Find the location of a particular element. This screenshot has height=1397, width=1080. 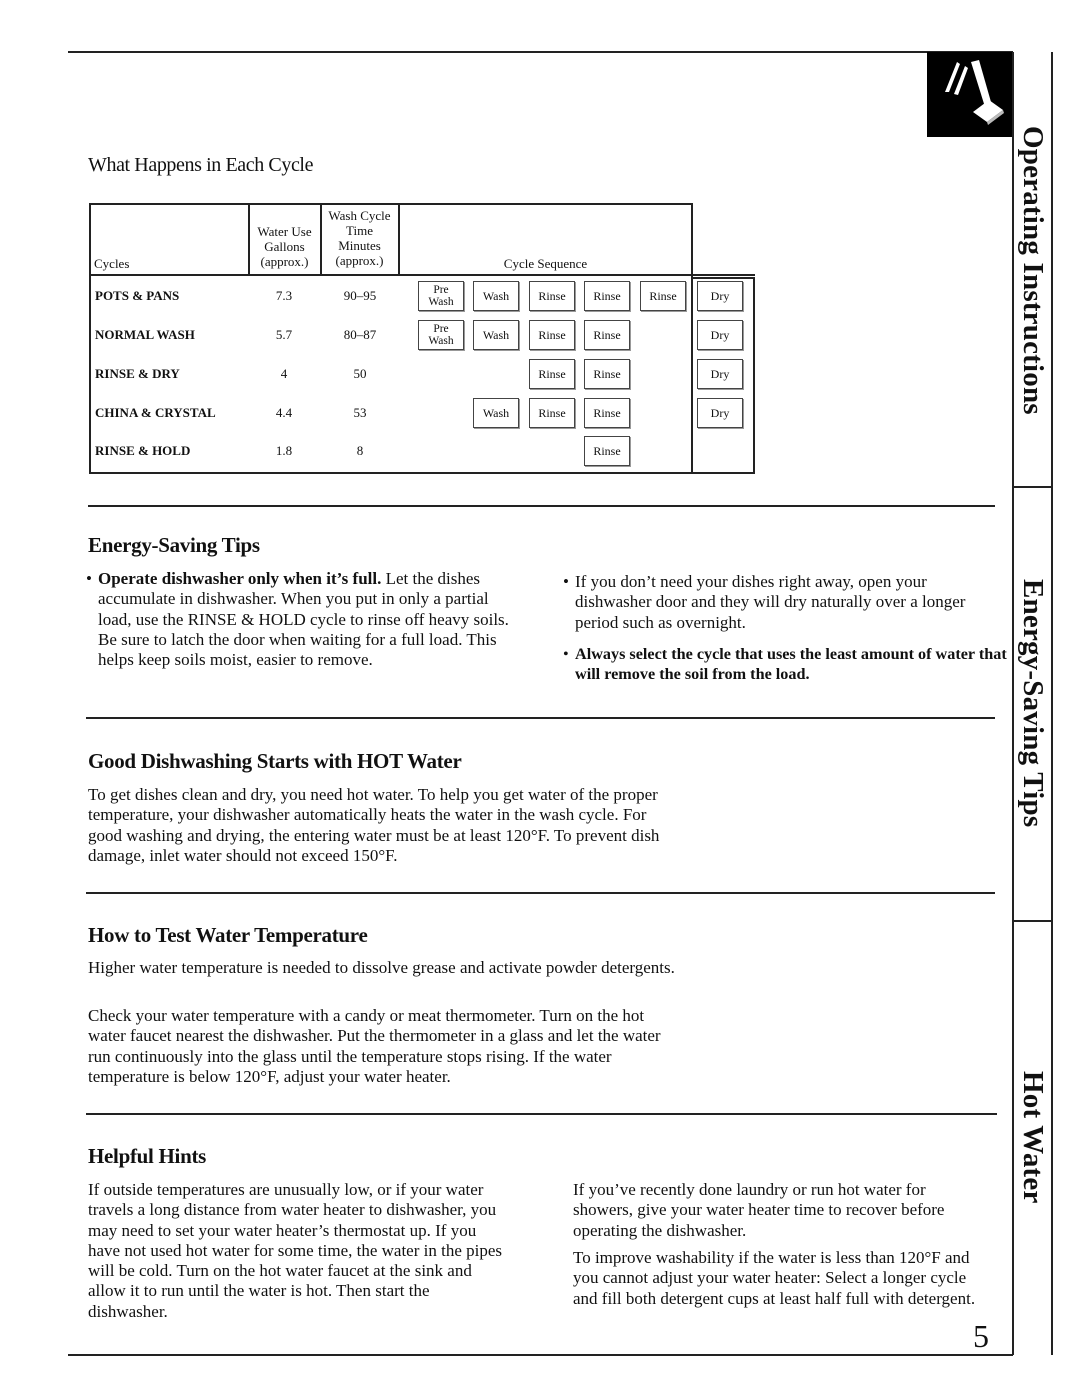

page-number: 5 is located at coordinates (981, 1336).